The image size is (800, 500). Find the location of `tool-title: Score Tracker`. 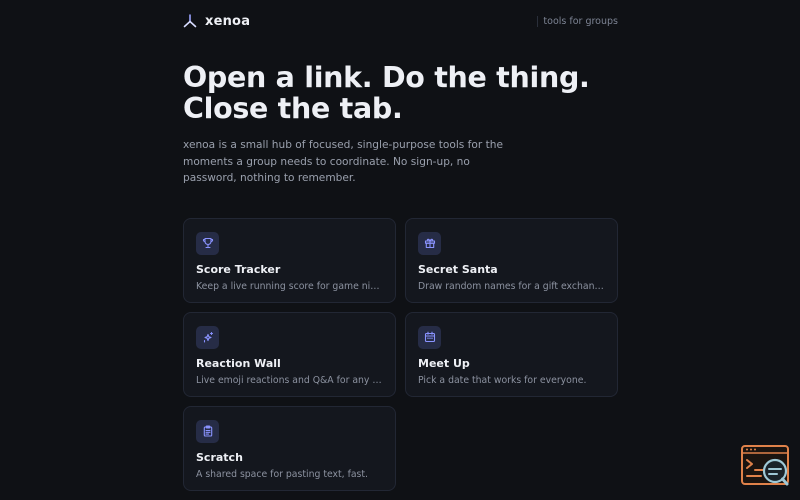

tool-title: Score Tracker is located at coordinates (238, 269).